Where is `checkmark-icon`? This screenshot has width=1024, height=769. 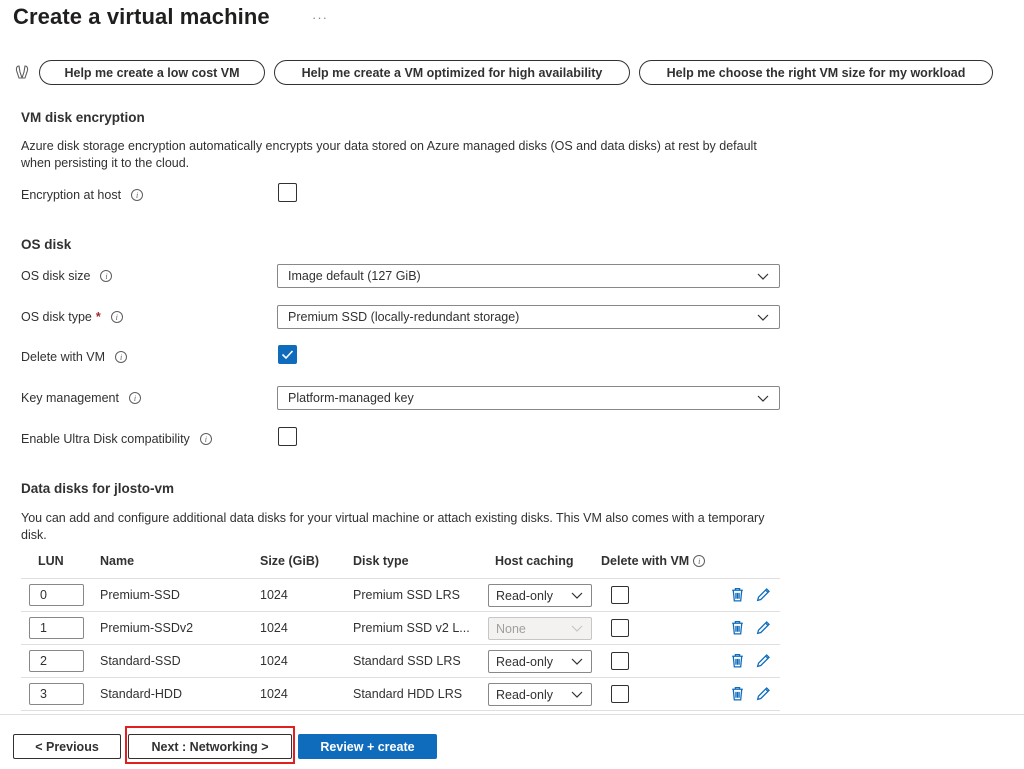
checkmark-icon is located at coordinates (287, 355).